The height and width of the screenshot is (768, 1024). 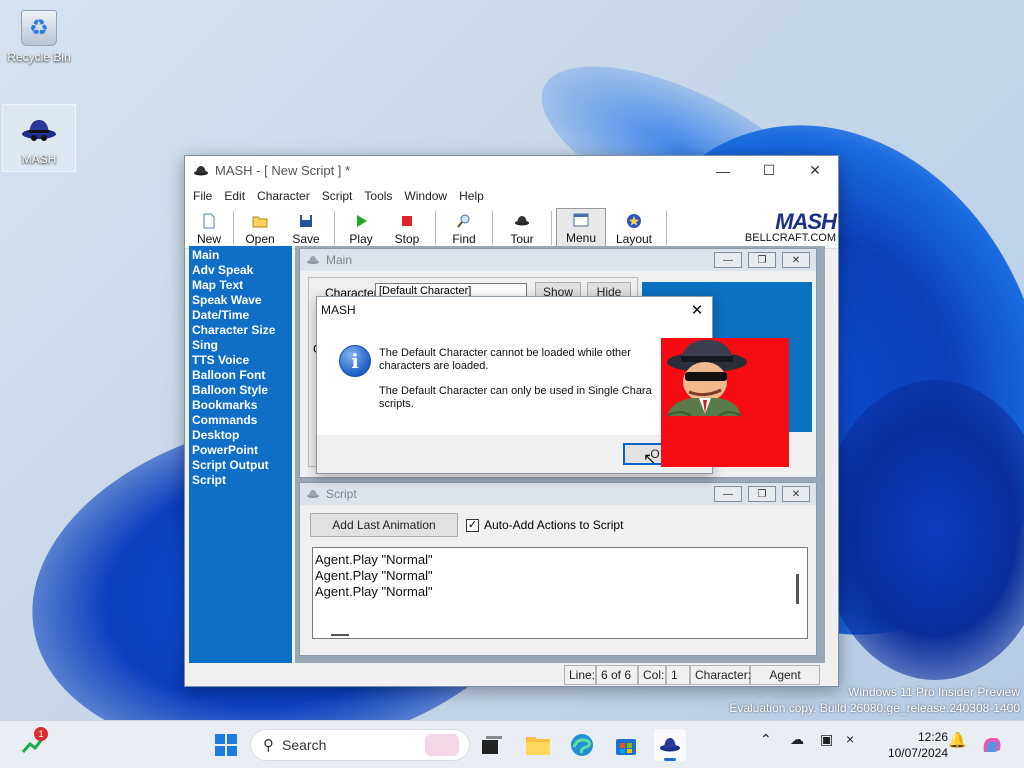 What do you see at coordinates (581, 238) in the screenshot?
I see `menu-button-label: Menu` at bounding box center [581, 238].